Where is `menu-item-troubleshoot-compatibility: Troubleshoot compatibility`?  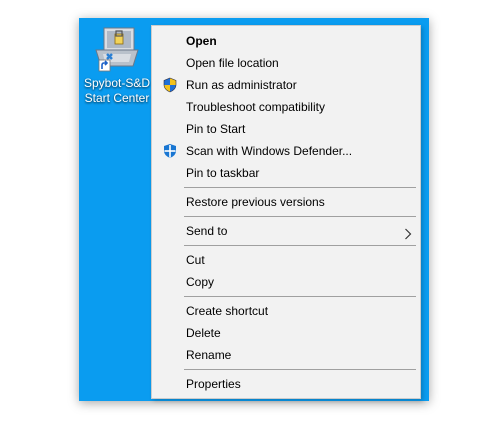
menu-item-troubleshoot-compatibility: Troubleshoot compatibility is located at coordinates (286, 107).